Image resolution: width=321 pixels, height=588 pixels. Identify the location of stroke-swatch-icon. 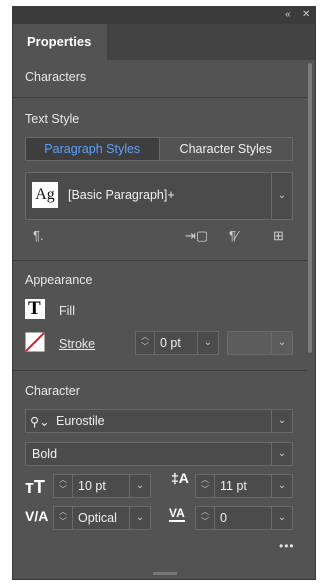
(35, 342).